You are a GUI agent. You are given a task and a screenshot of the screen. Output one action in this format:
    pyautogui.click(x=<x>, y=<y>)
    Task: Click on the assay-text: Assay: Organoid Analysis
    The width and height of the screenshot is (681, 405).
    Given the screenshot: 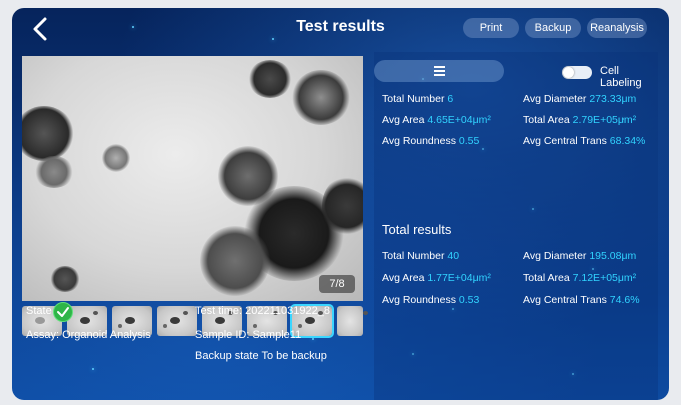 What is the action you would take?
    pyautogui.click(x=88, y=335)
    